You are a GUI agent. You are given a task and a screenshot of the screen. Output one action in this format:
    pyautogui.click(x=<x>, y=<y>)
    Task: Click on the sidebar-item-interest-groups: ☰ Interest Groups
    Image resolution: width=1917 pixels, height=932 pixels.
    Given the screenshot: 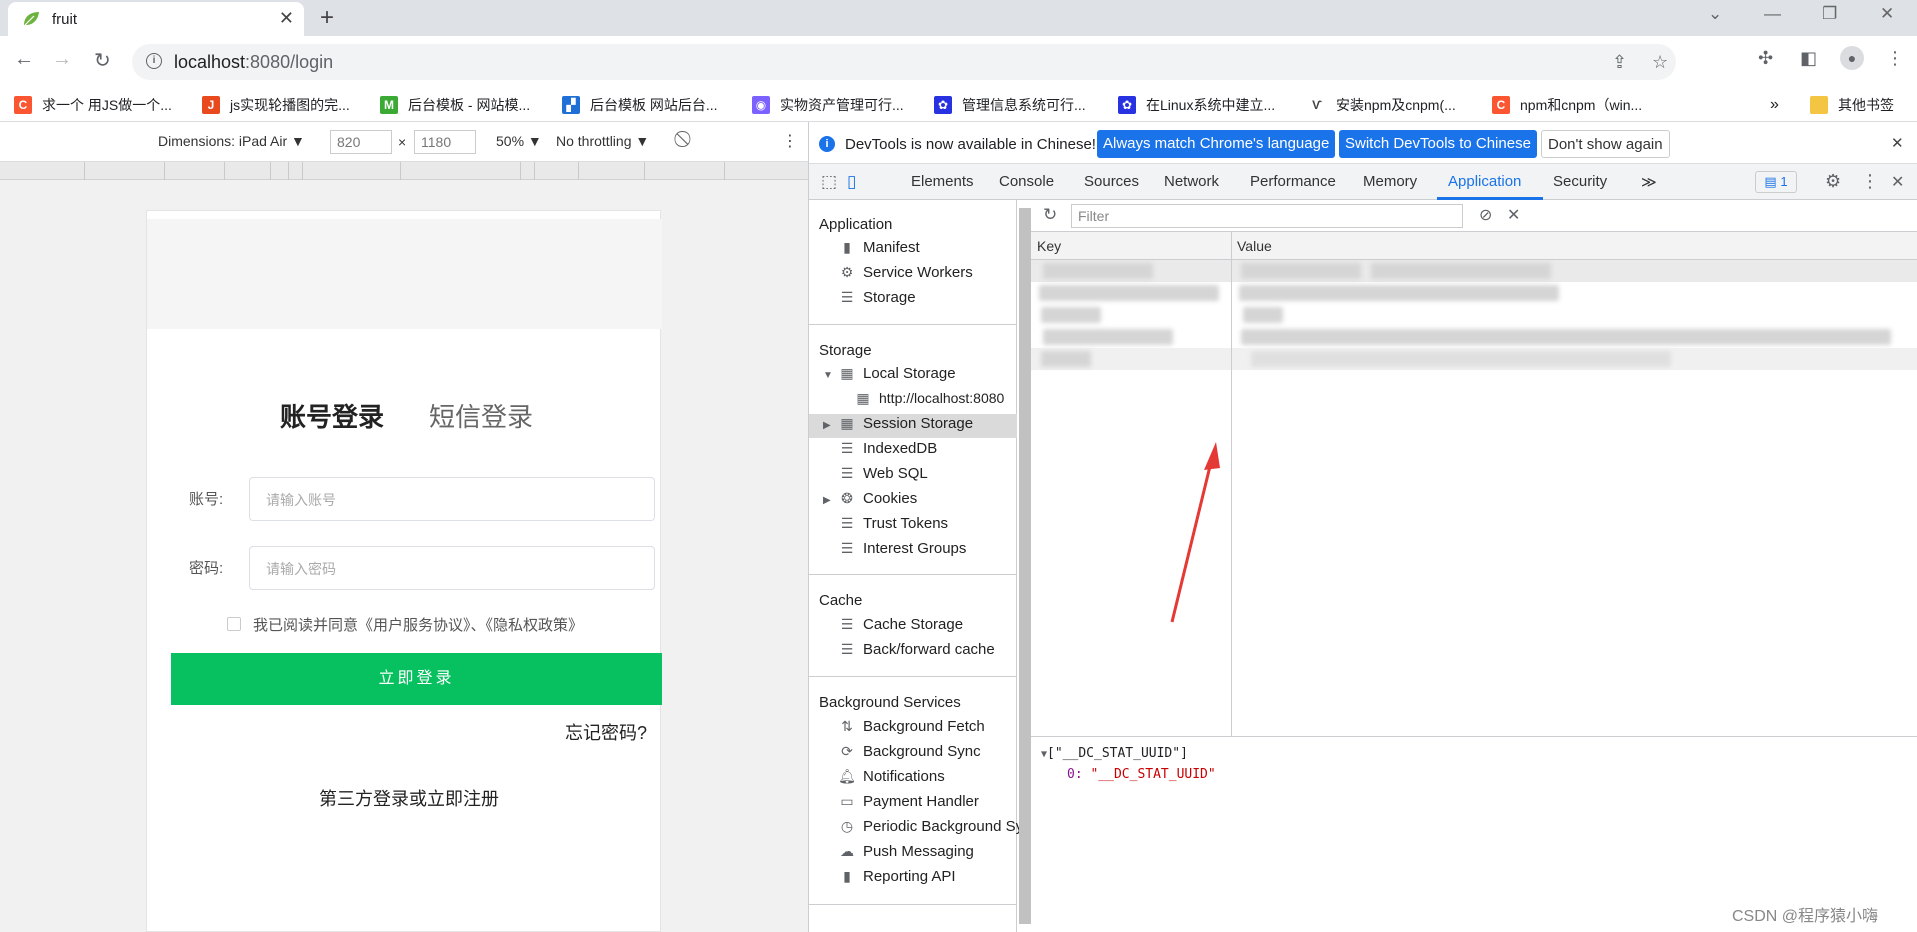 What is the action you would take?
    pyautogui.click(x=903, y=548)
    